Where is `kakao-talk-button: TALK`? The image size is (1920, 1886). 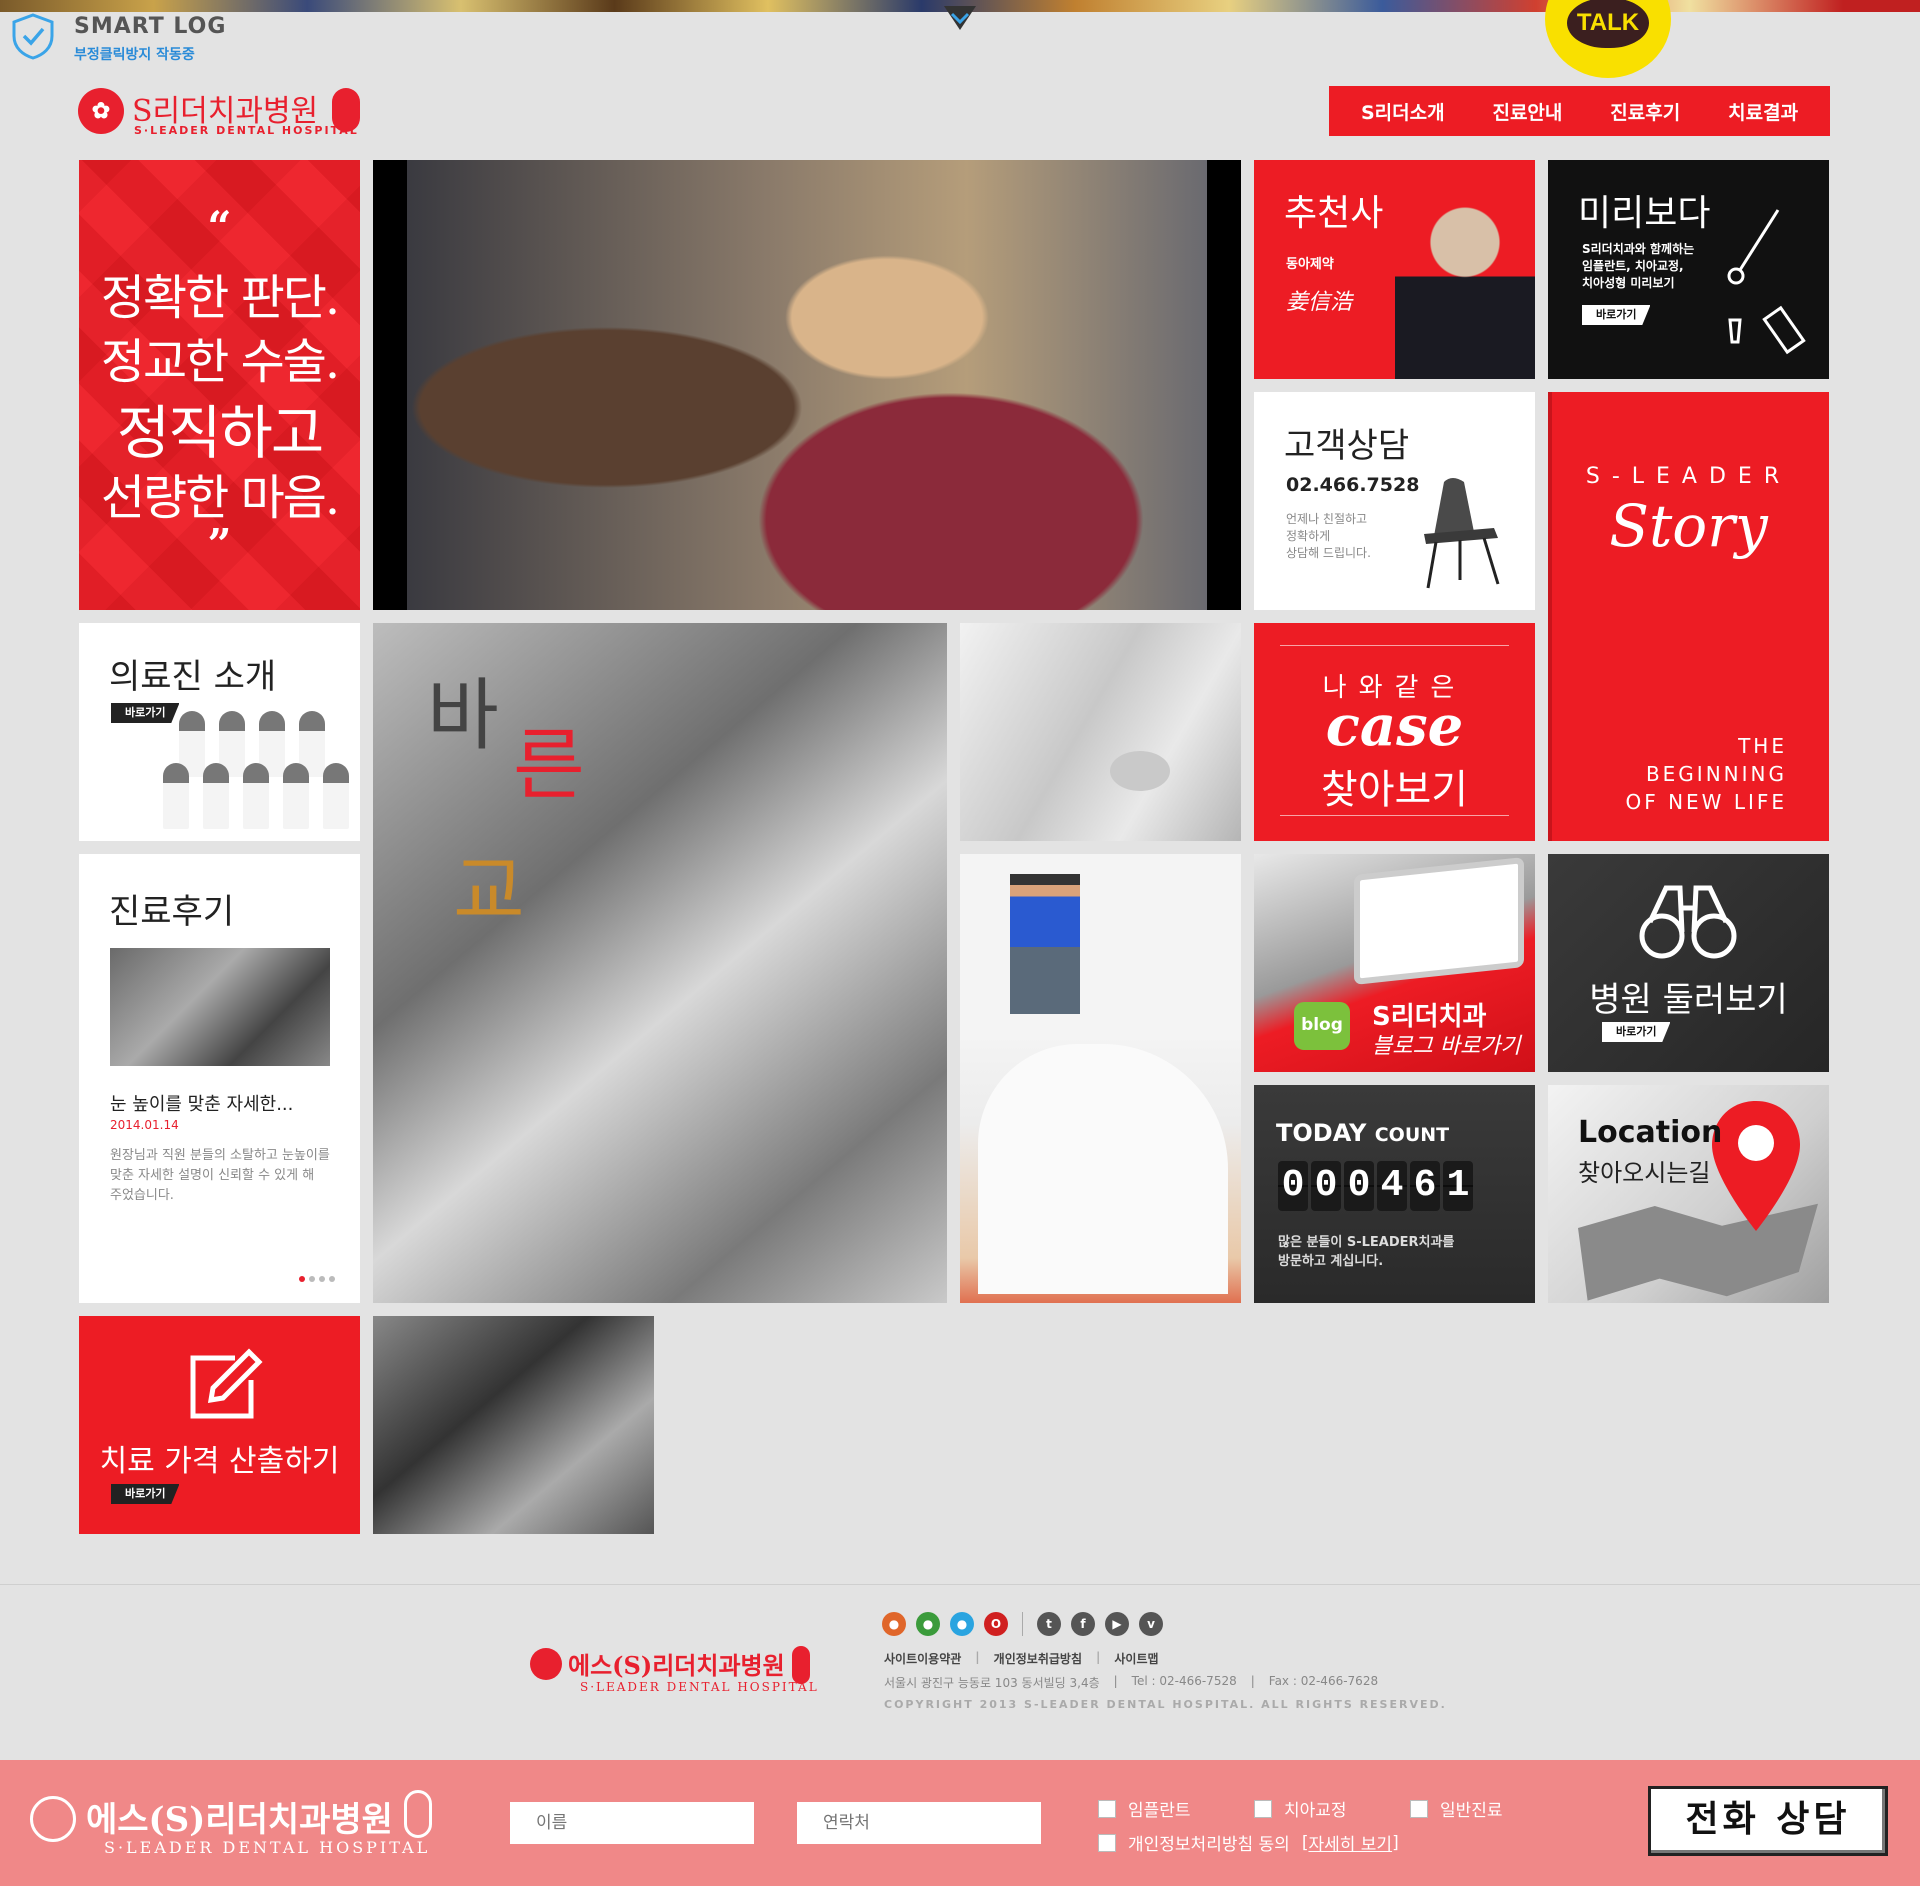
kakao-talk-button: TALK is located at coordinates (1608, 39).